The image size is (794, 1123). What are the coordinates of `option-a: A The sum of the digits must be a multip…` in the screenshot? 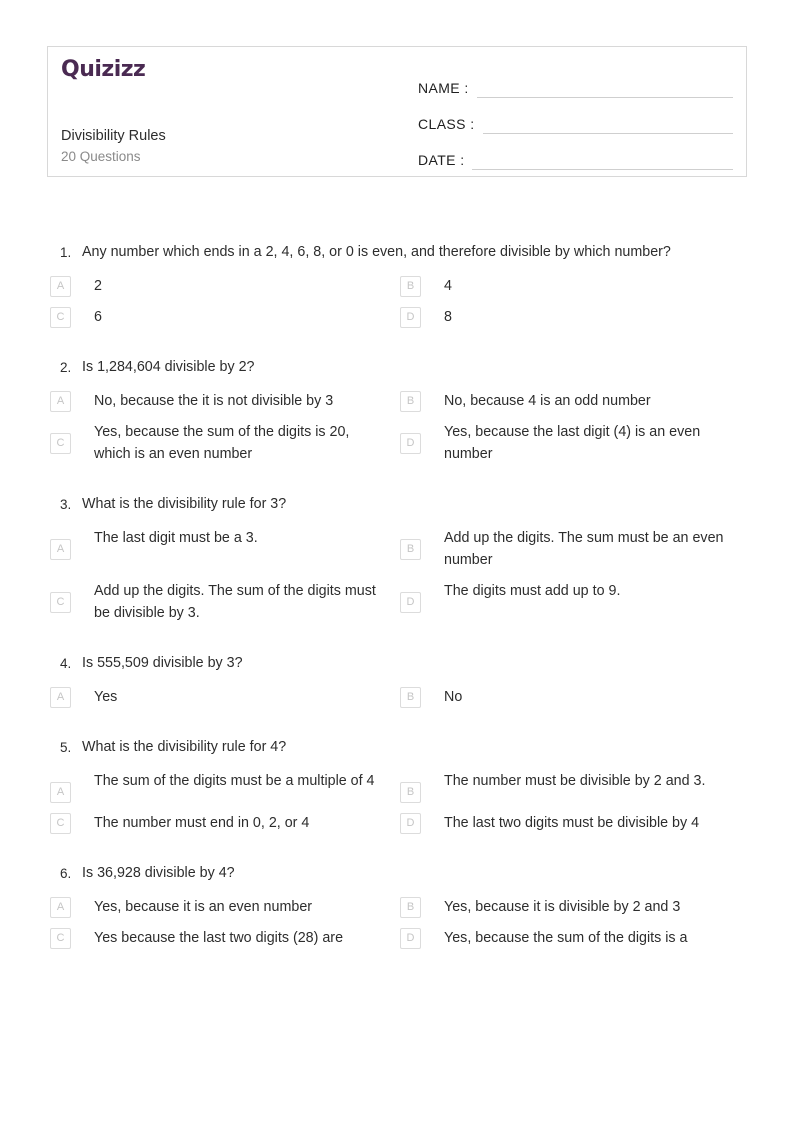 It's located at (222, 786).